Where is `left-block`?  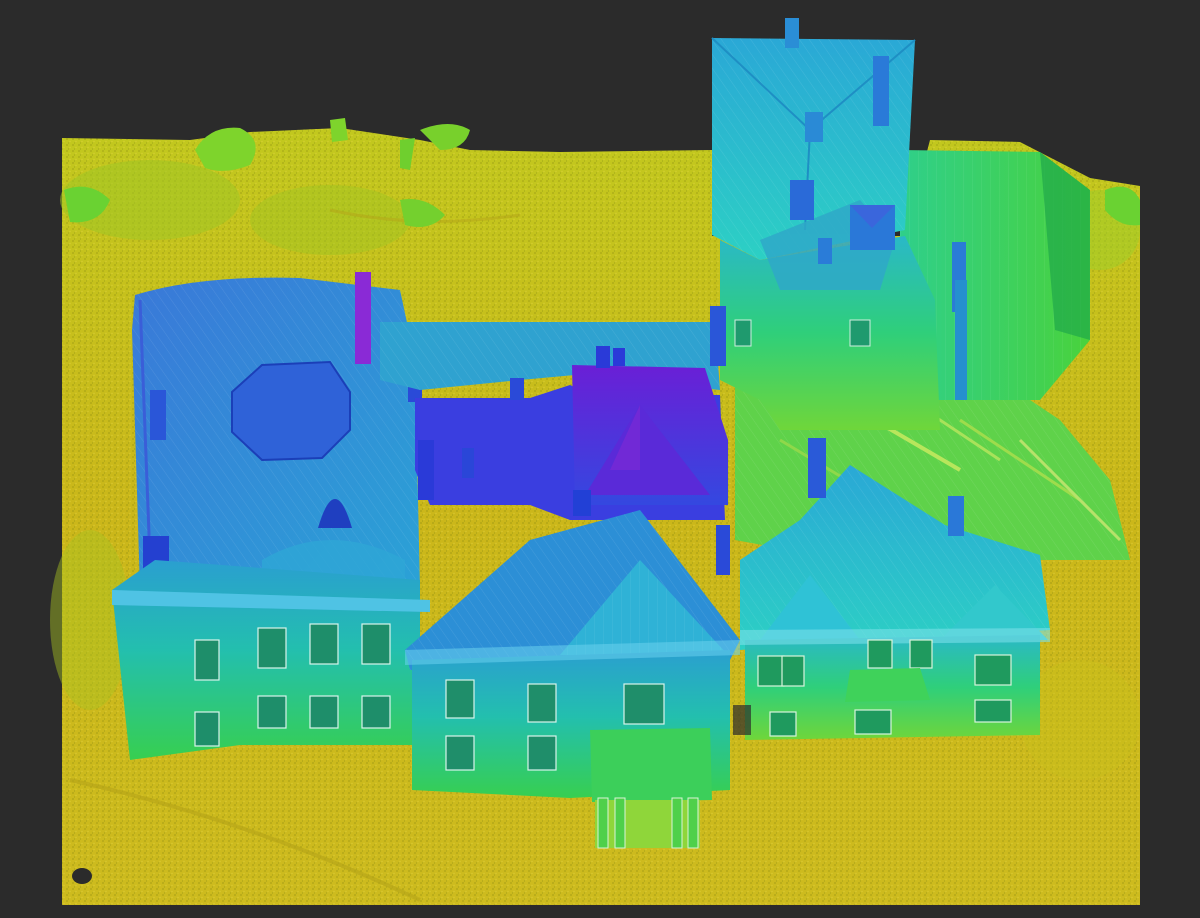
left-block is located at coordinates (277, 436).